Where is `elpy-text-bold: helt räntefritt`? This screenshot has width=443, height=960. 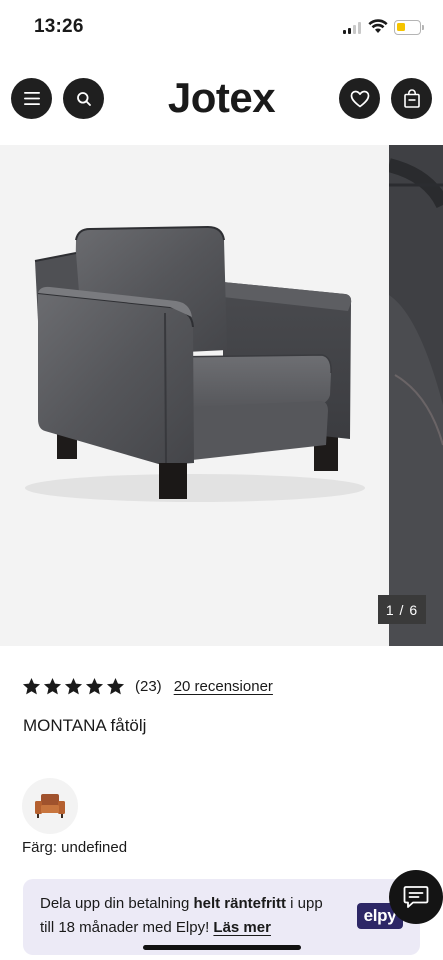 elpy-text-bold: helt räntefritt is located at coordinates (239, 903).